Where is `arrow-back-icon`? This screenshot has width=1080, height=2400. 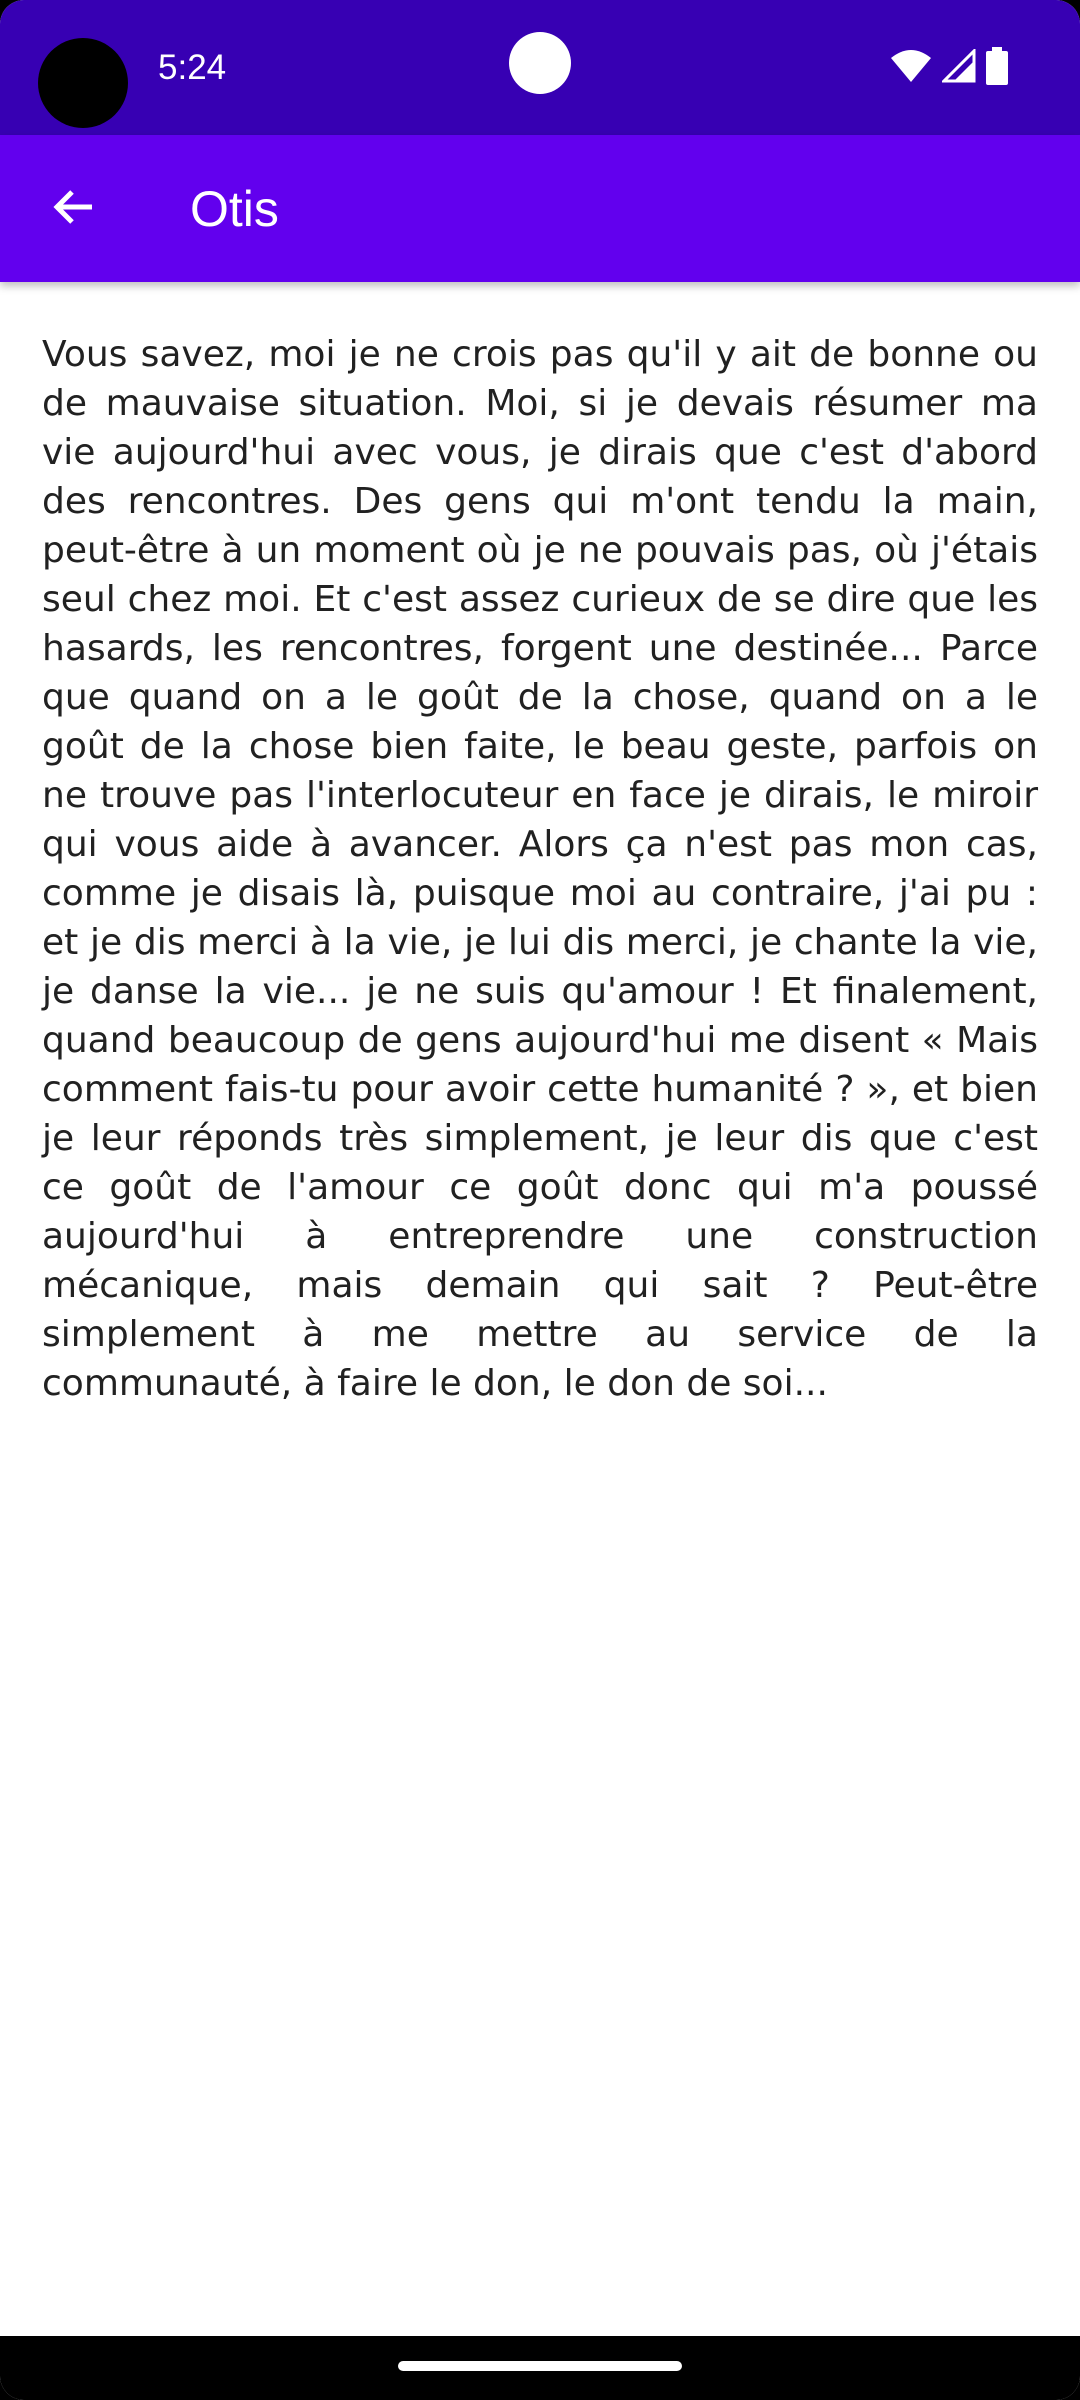
arrow-back-icon is located at coordinates (74, 209).